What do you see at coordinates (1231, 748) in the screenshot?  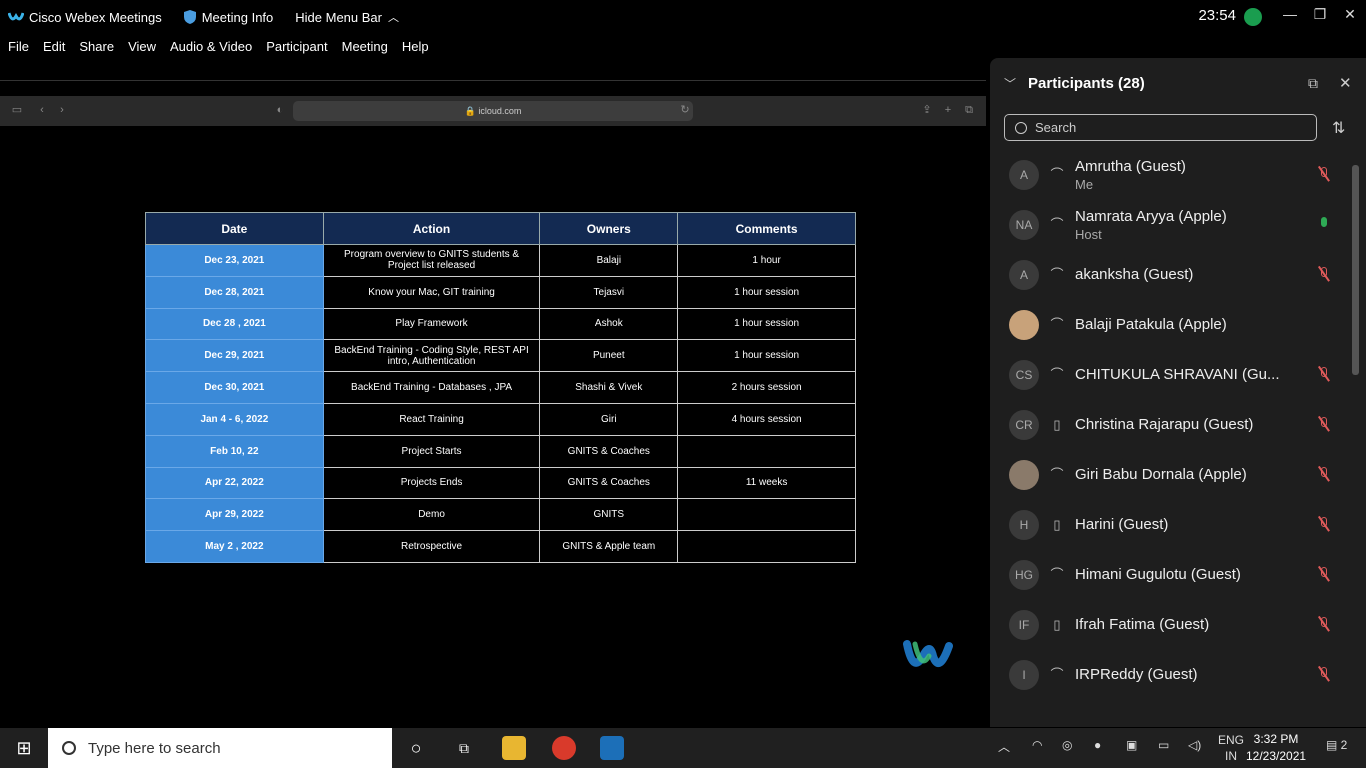 I see `language-indicator: ENG IN` at bounding box center [1231, 748].